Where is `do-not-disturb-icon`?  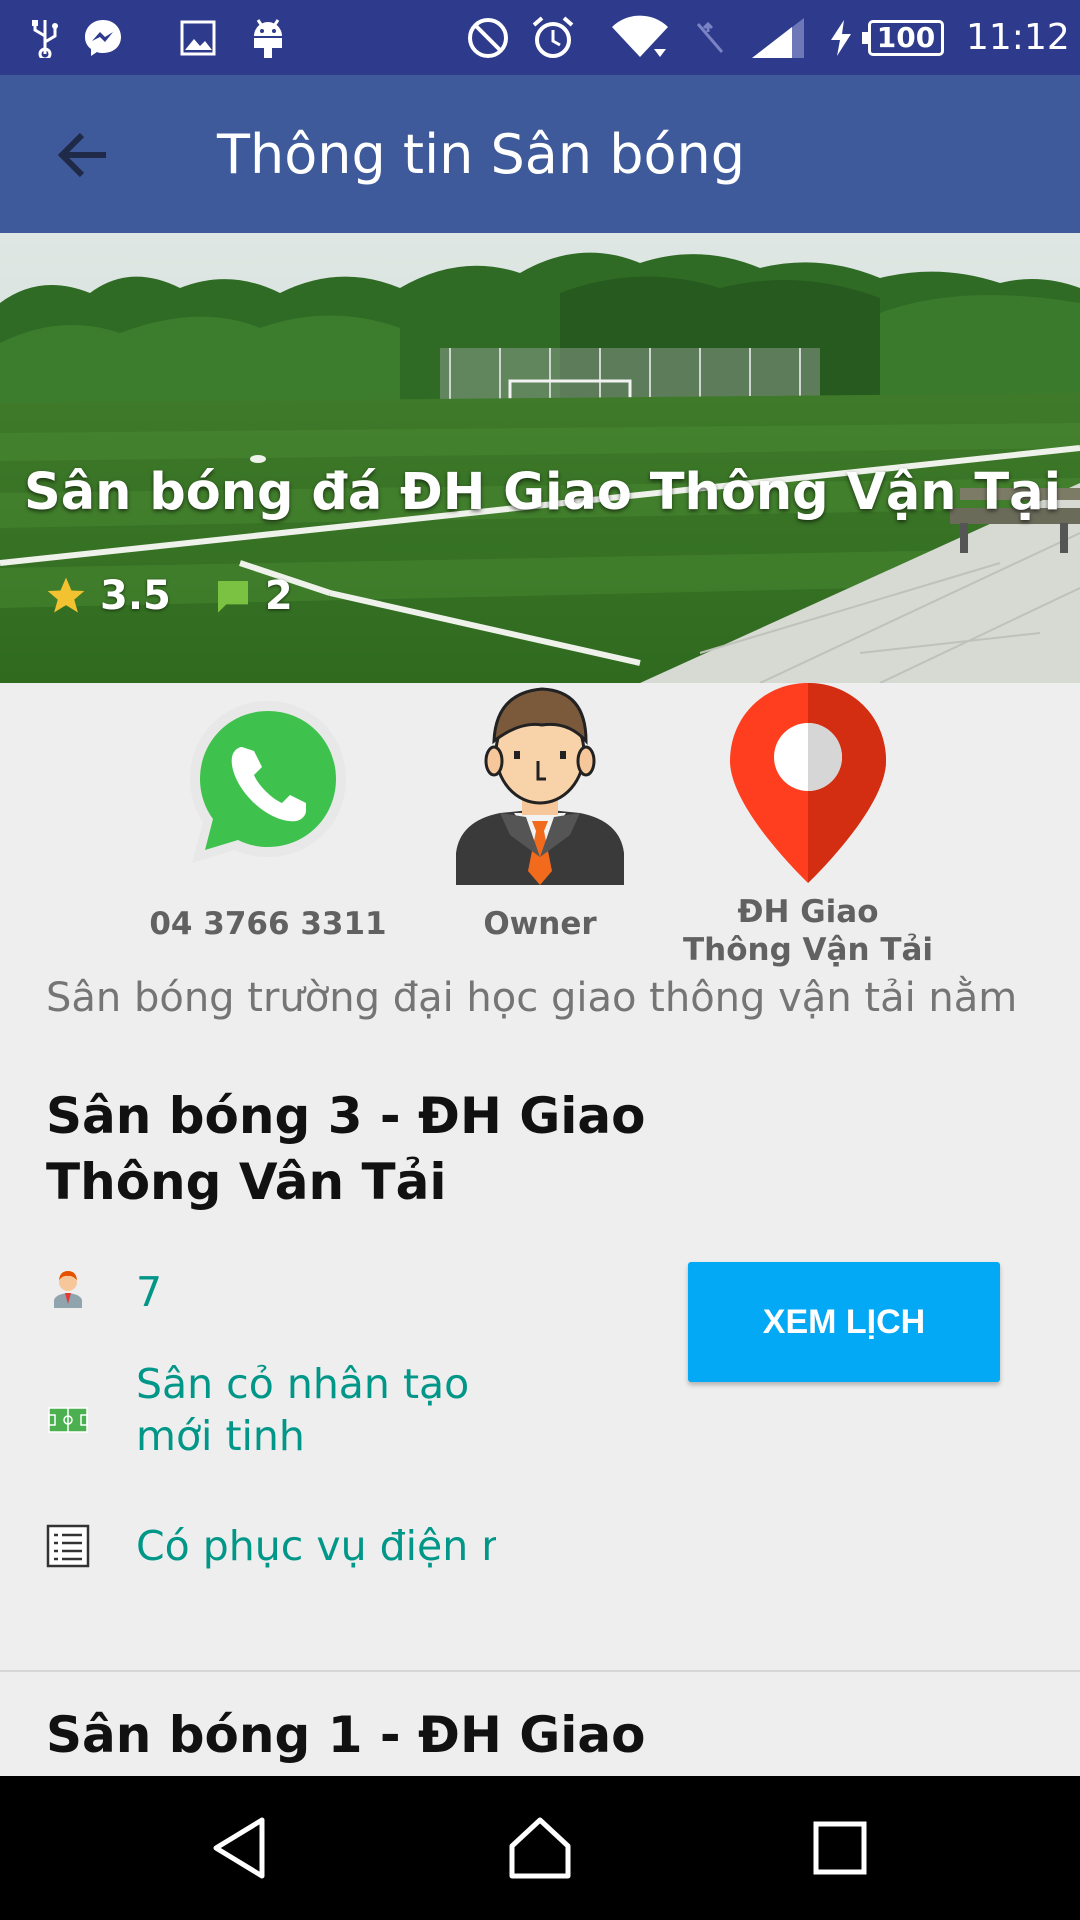 do-not-disturb-icon is located at coordinates (488, 37).